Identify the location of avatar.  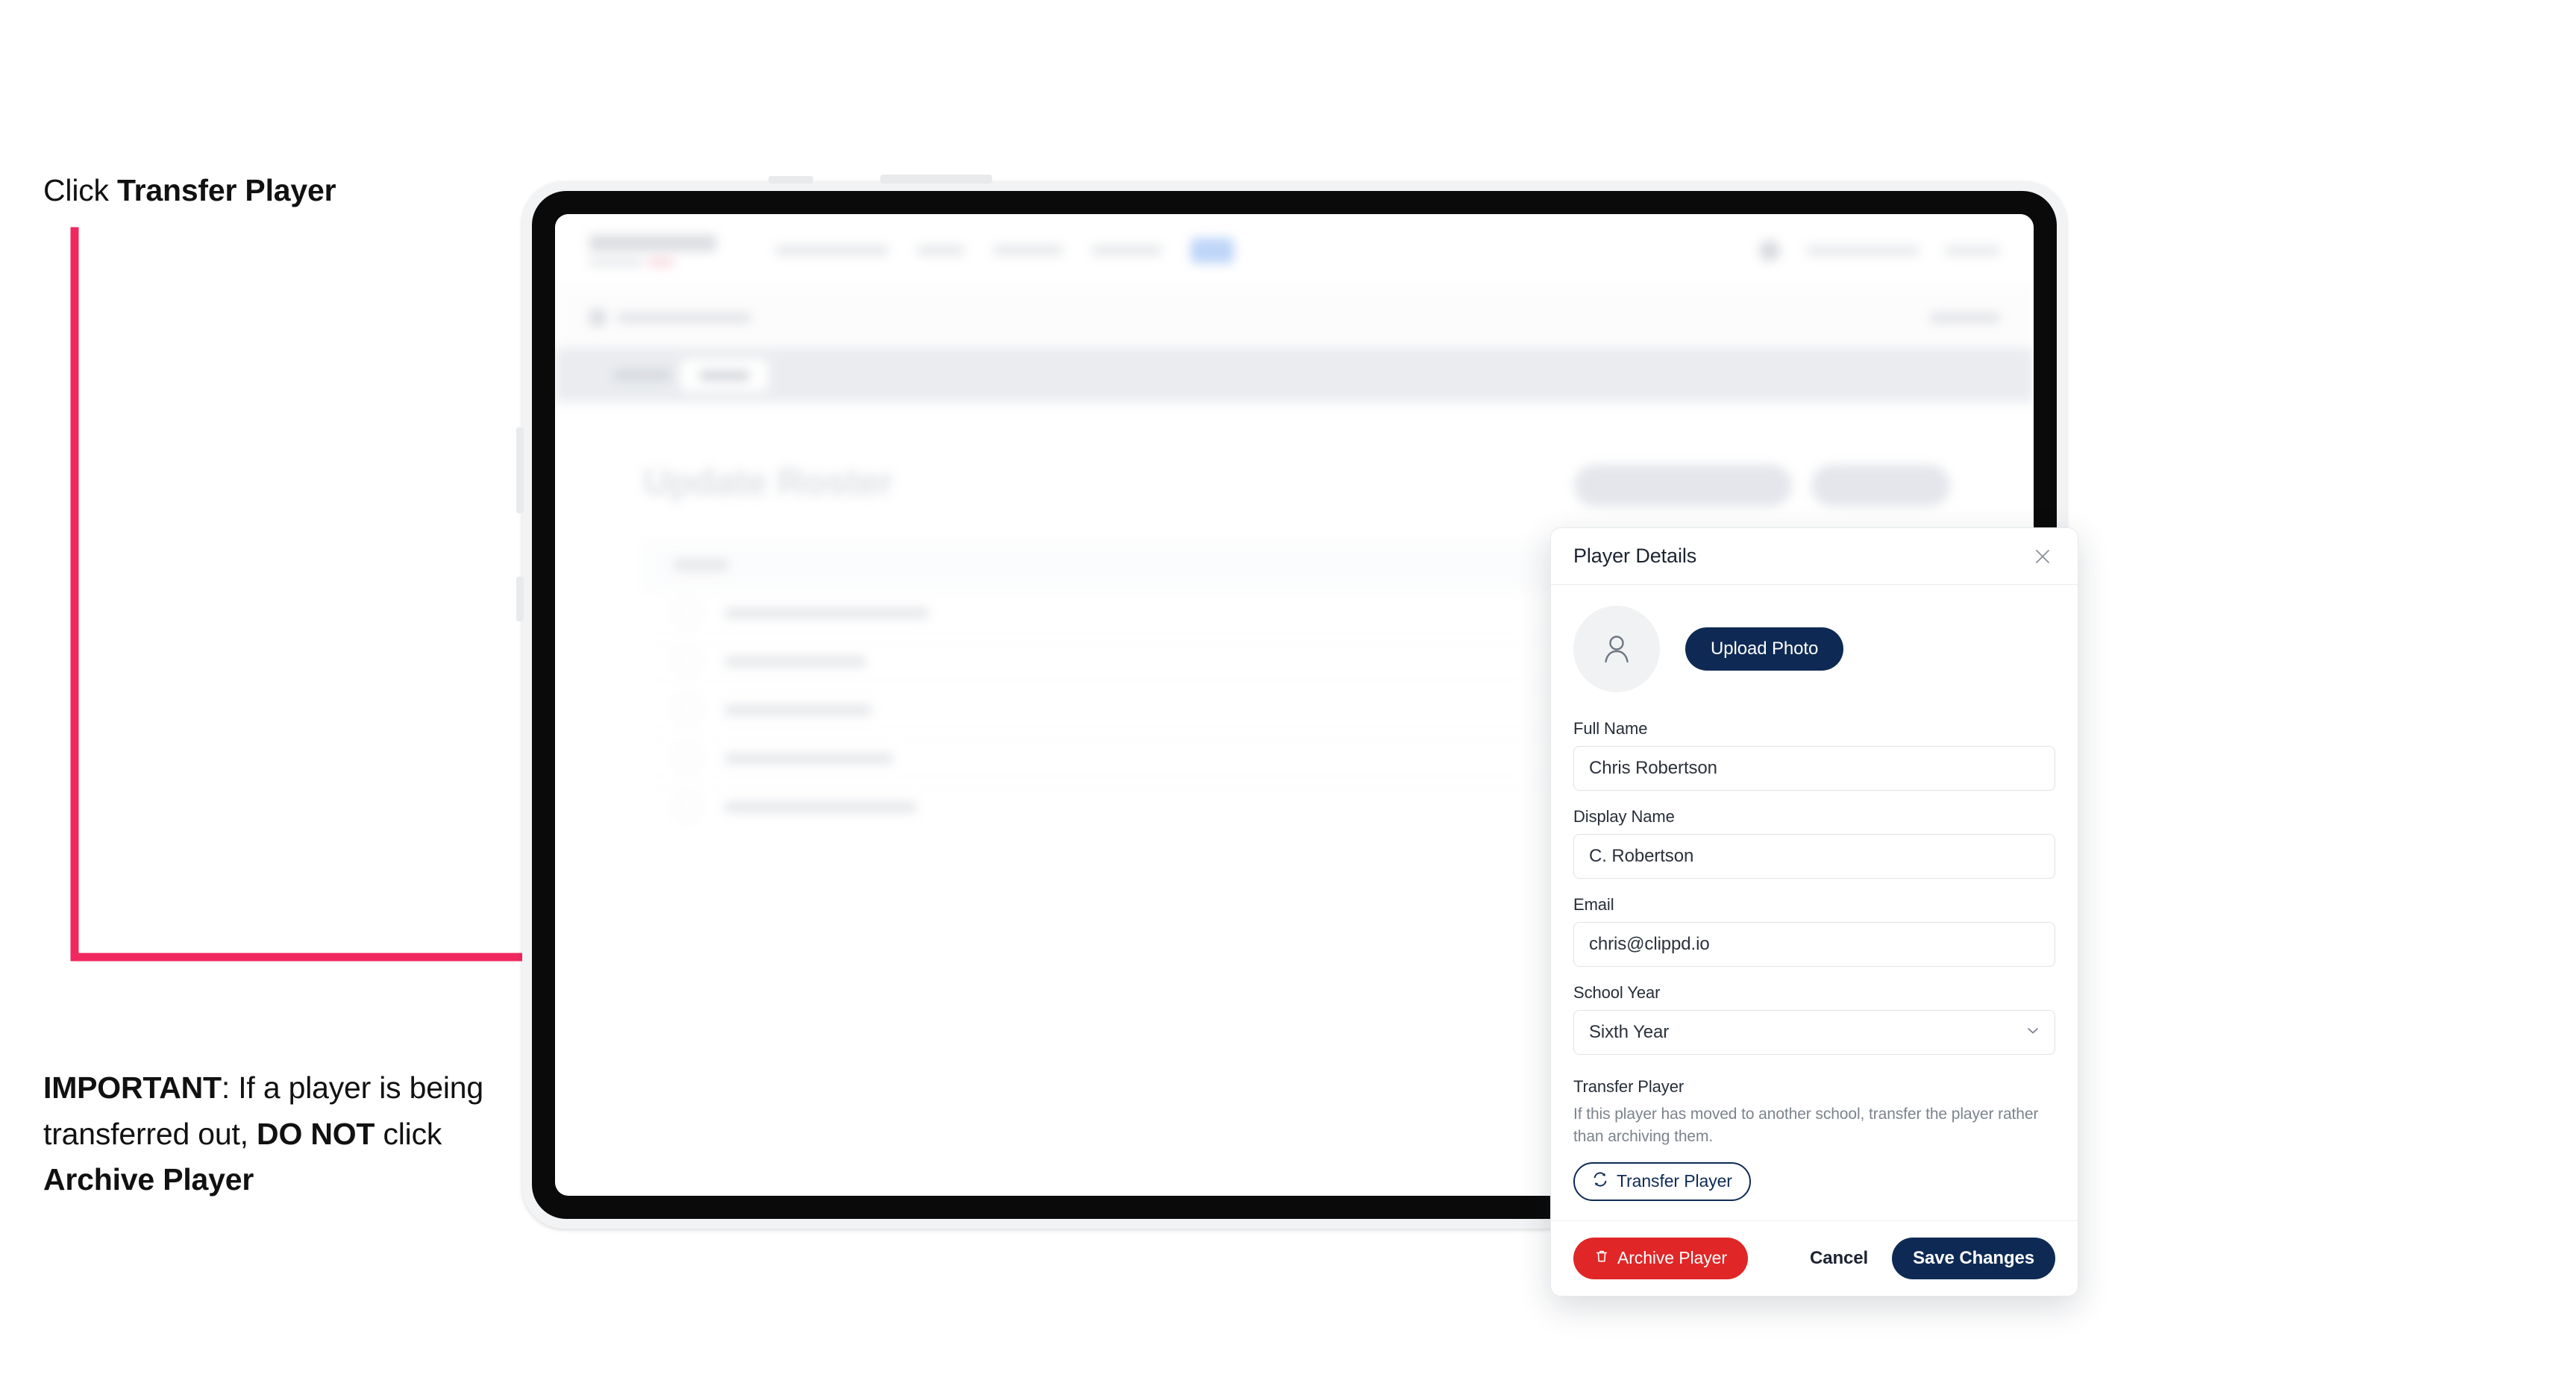
(1616, 649).